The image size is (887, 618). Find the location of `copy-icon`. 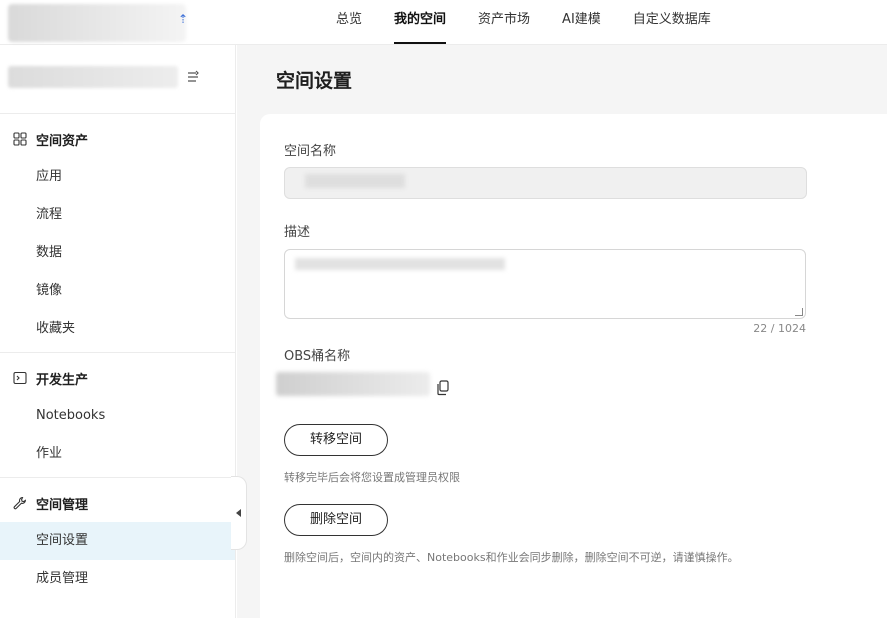

copy-icon is located at coordinates (443, 388).